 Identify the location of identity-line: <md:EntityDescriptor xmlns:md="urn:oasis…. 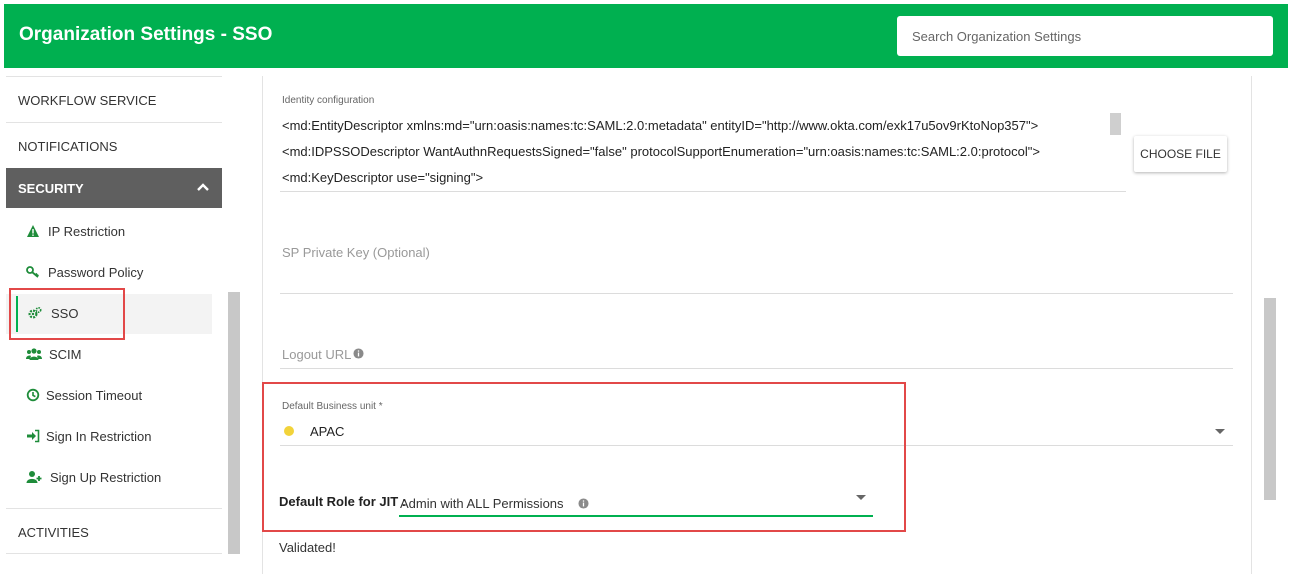
(660, 125).